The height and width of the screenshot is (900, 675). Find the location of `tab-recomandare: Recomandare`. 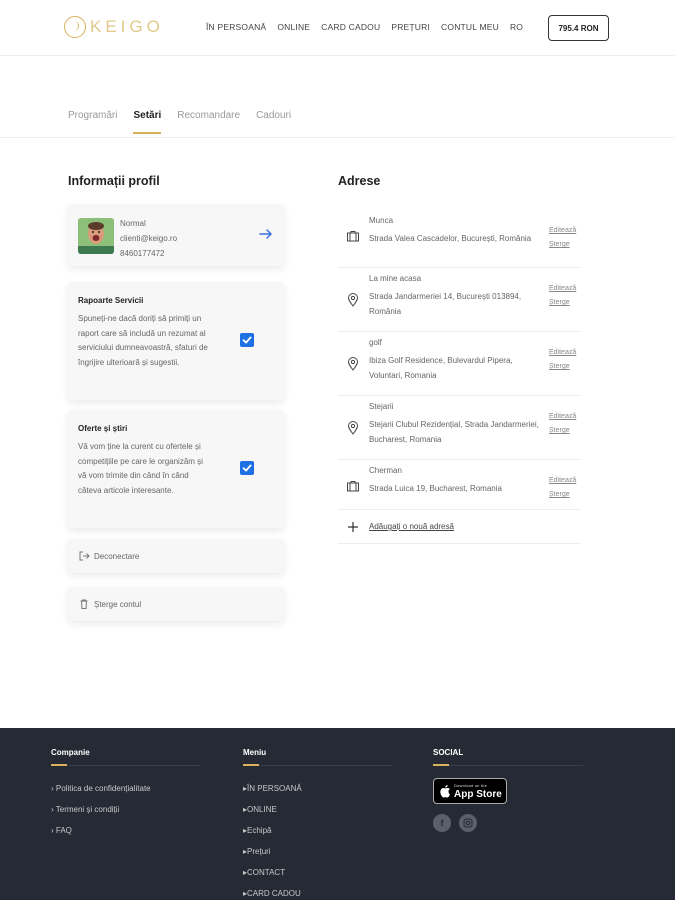

tab-recomandare: Recomandare is located at coordinates (208, 122).